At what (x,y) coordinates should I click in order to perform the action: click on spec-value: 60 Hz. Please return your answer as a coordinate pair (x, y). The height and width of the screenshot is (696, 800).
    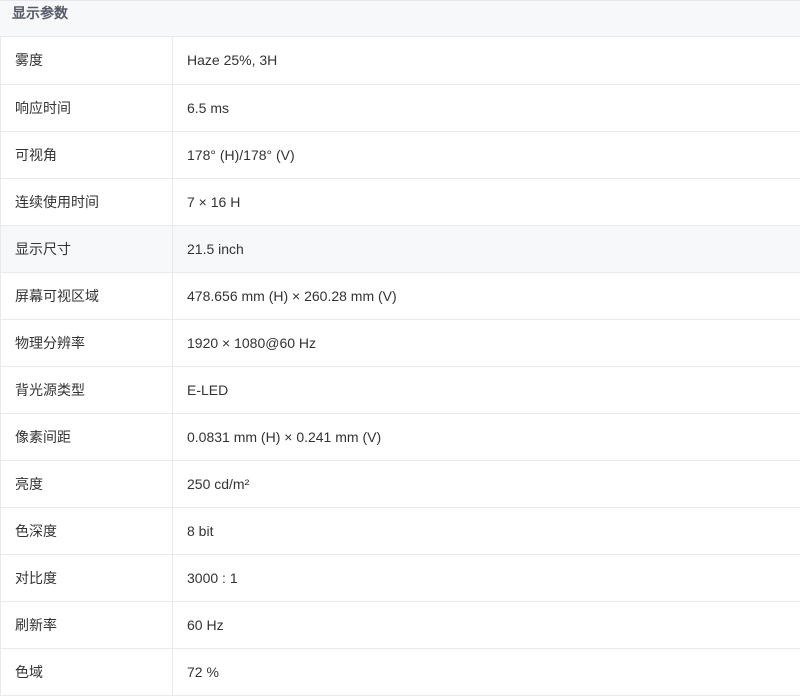
    Looking at the image, I should click on (486, 625).